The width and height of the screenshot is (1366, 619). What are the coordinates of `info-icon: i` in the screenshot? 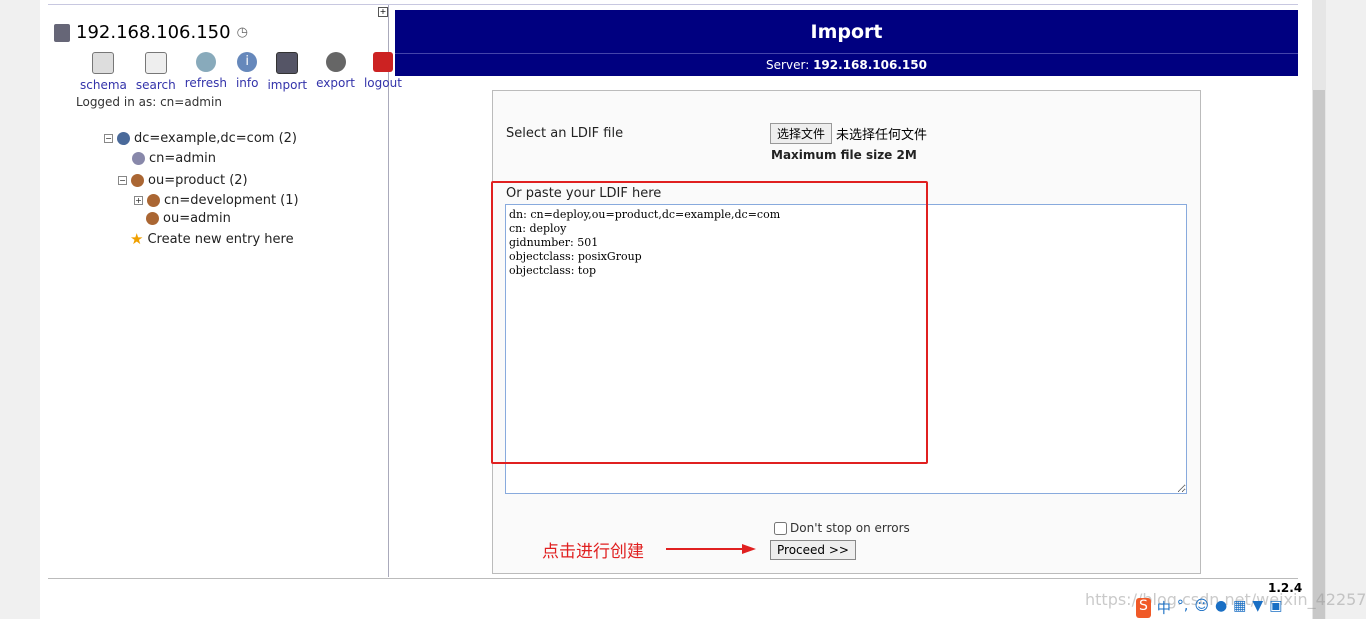 It's located at (247, 62).